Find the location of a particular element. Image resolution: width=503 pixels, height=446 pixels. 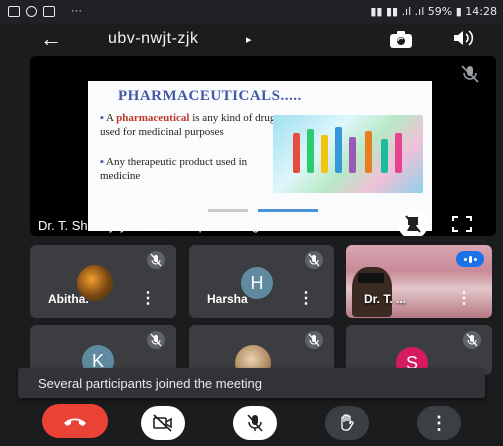

battery-icon: ▮ is located at coordinates (458, 11).